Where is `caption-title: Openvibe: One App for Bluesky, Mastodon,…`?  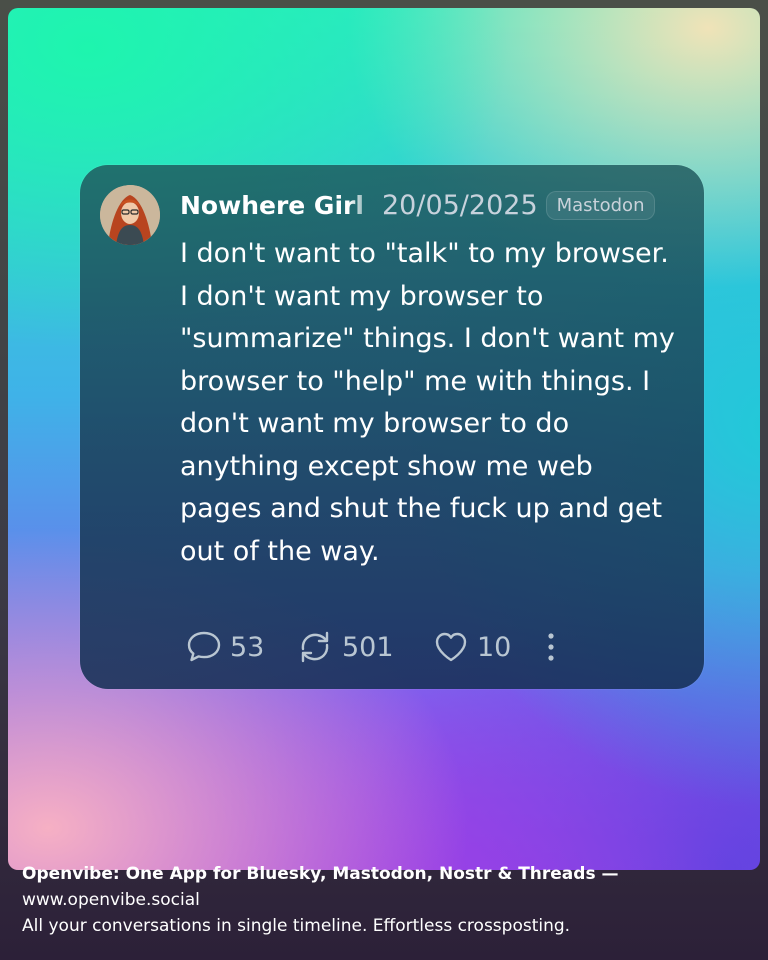 caption-title: Openvibe: One App for Bluesky, Mastodon,… is located at coordinates (320, 874).